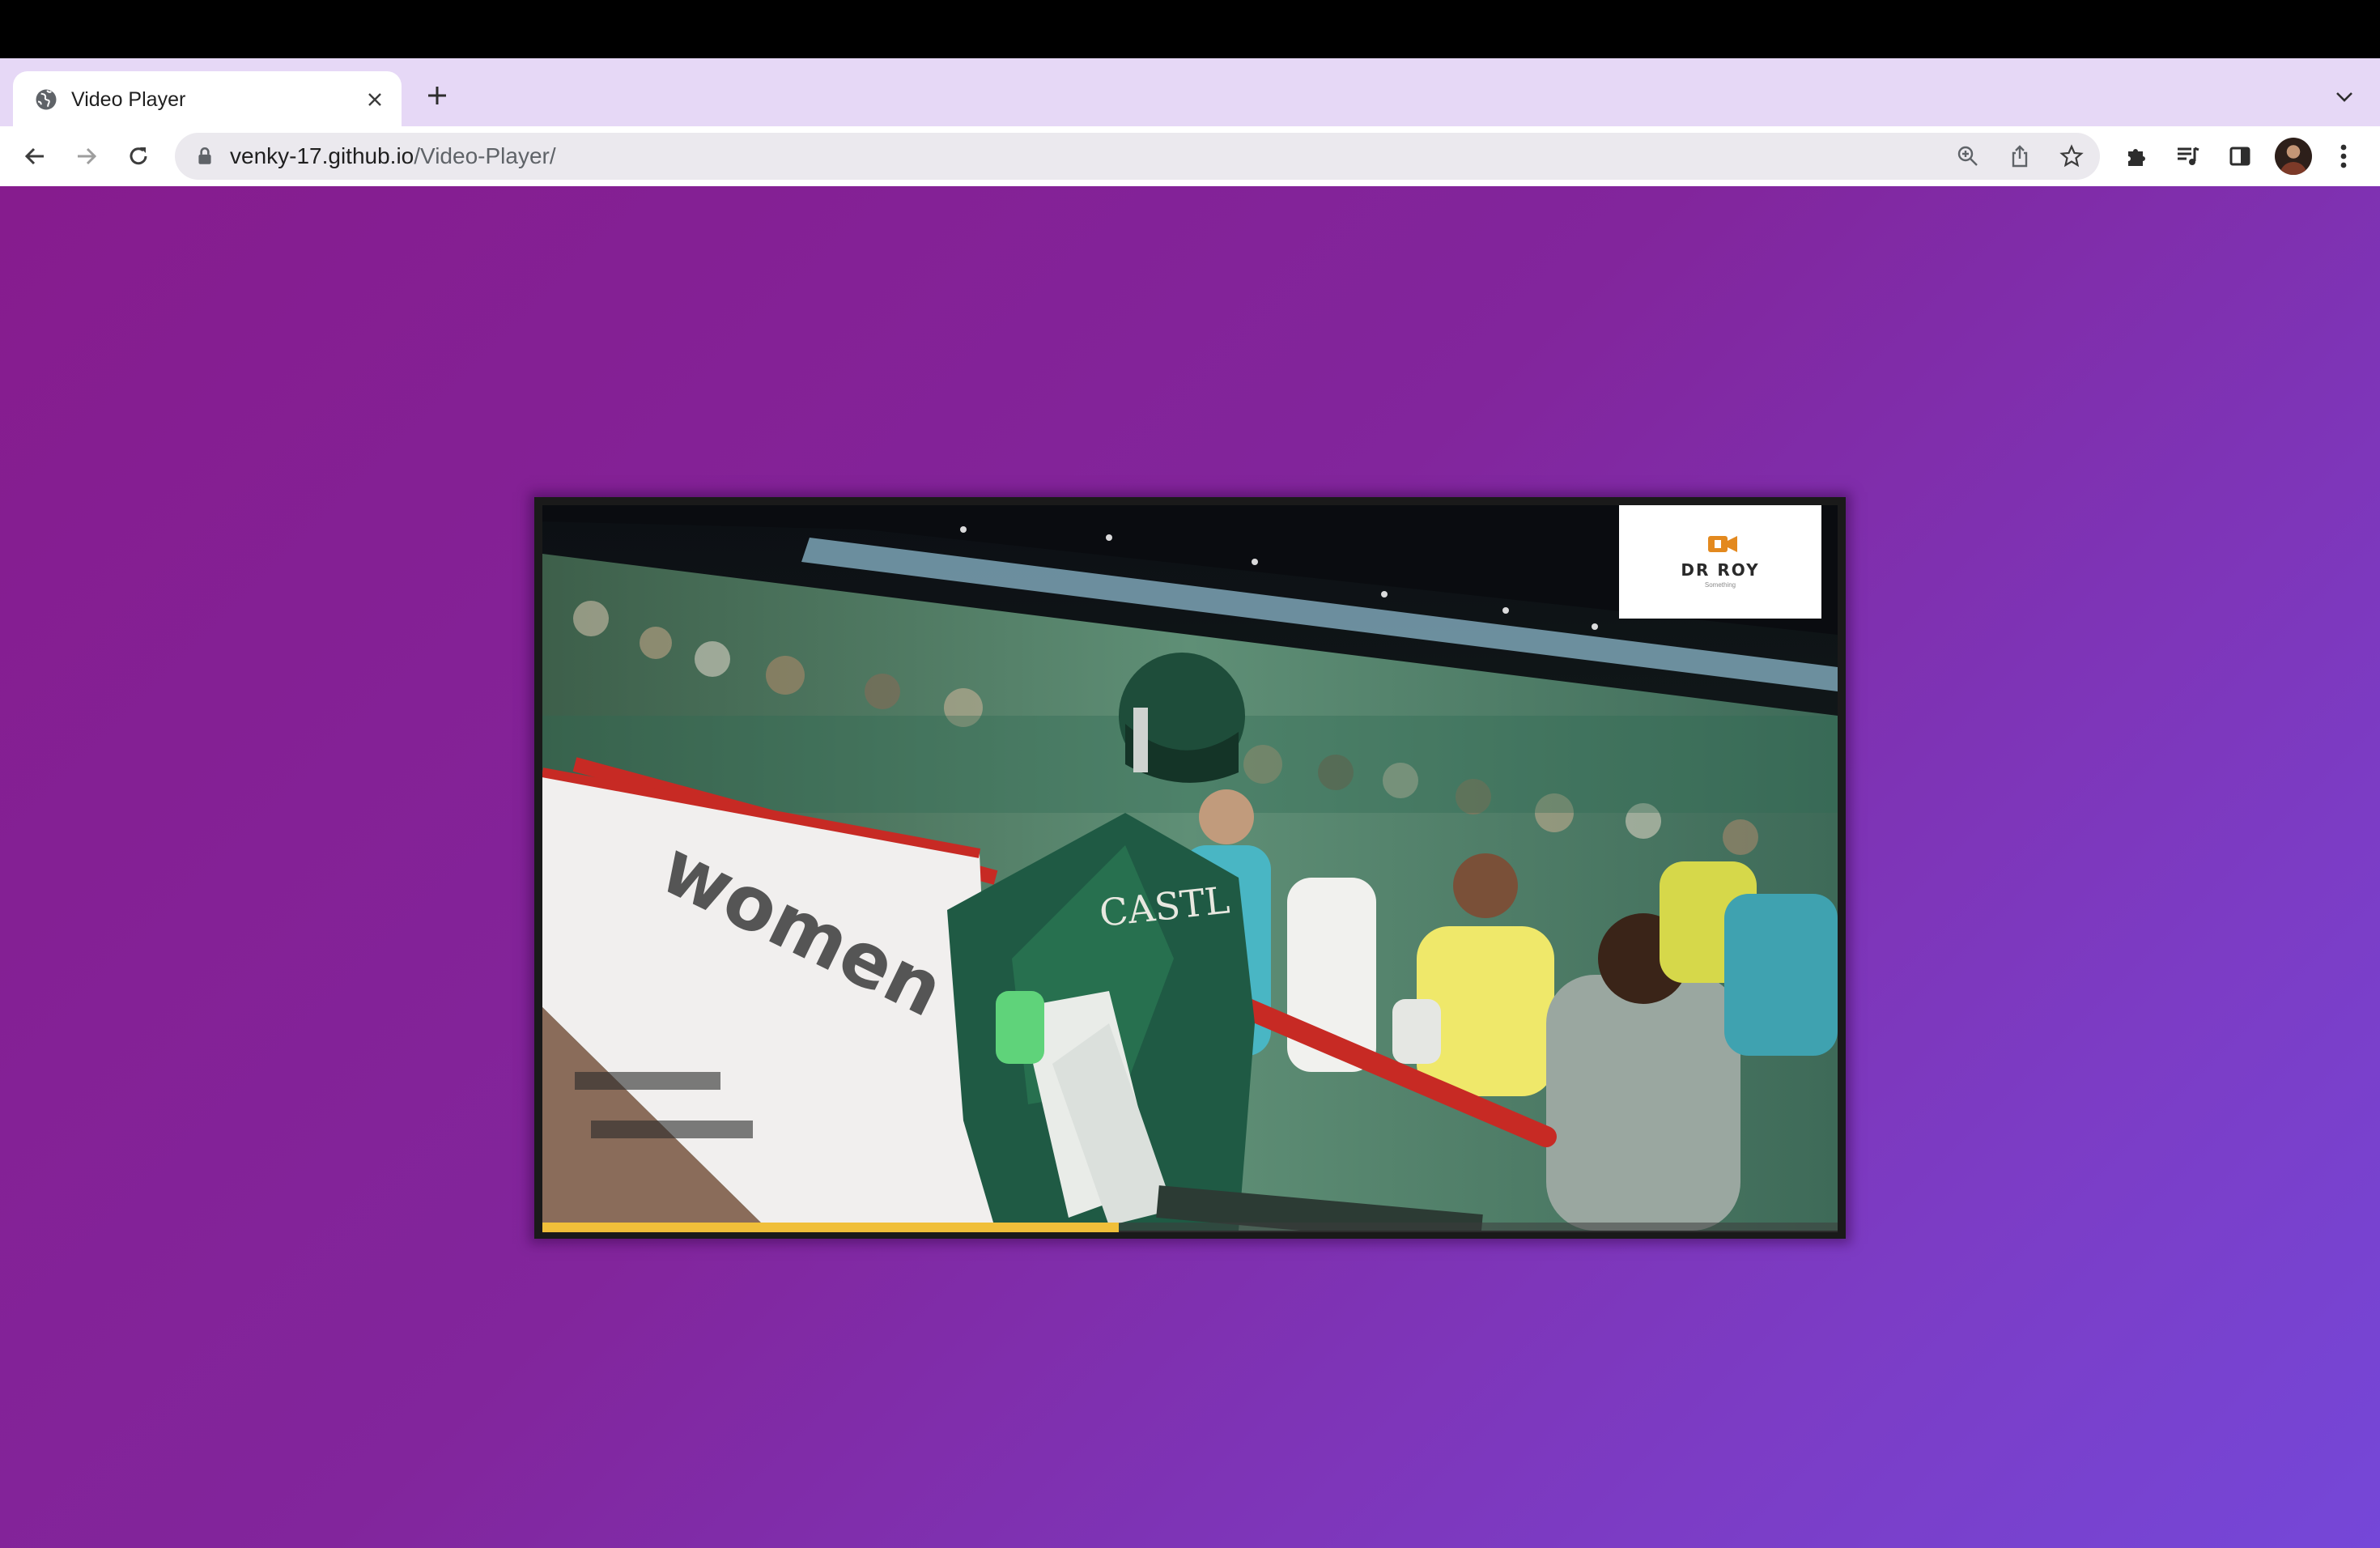  Describe the element at coordinates (2071, 156) in the screenshot. I see `star-icon` at that location.